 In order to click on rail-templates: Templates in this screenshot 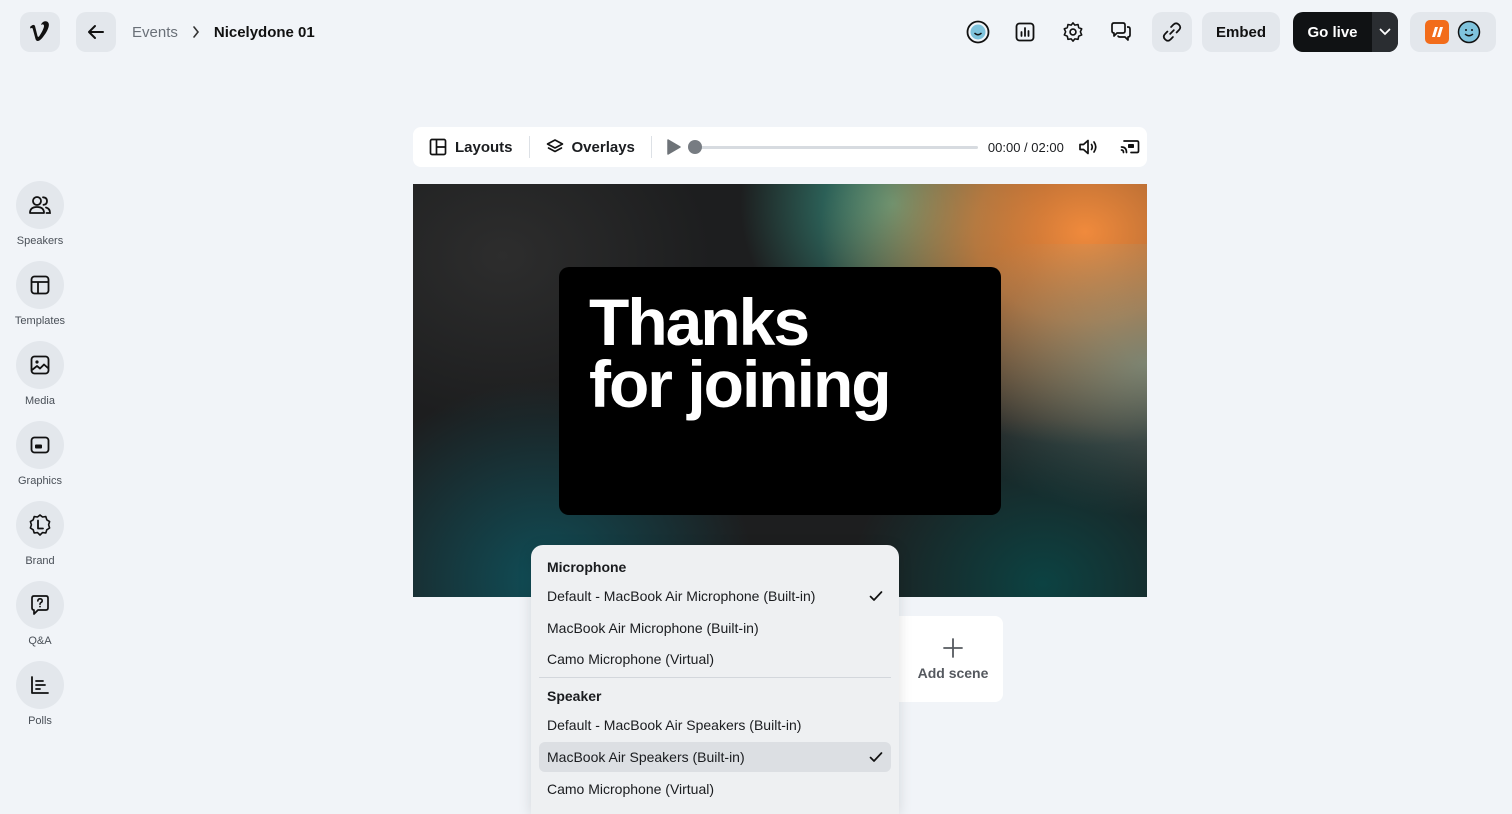, I will do `click(40, 294)`.